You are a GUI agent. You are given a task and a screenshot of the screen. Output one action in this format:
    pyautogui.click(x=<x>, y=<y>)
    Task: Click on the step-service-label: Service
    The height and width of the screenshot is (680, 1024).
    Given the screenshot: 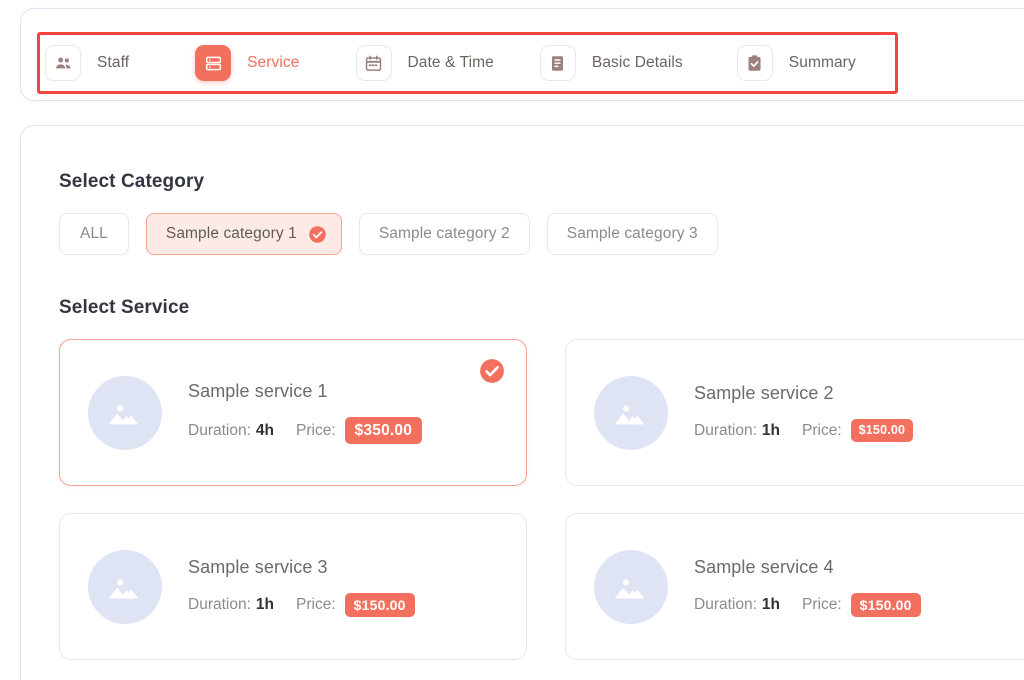 What is the action you would take?
    pyautogui.click(x=273, y=62)
    